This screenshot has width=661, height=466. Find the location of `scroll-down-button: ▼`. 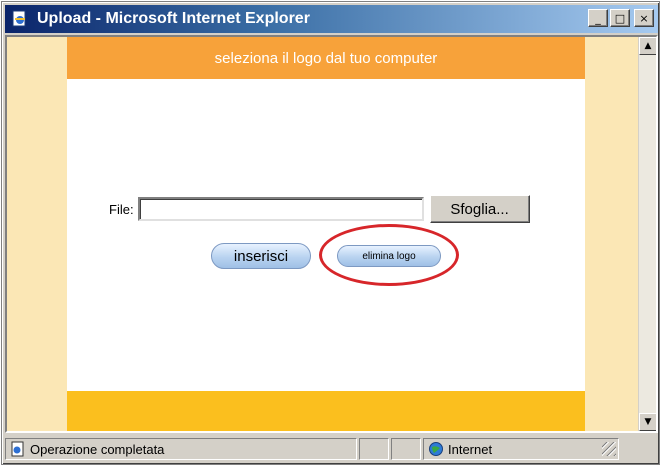

scroll-down-button: ▼ is located at coordinates (647, 422).